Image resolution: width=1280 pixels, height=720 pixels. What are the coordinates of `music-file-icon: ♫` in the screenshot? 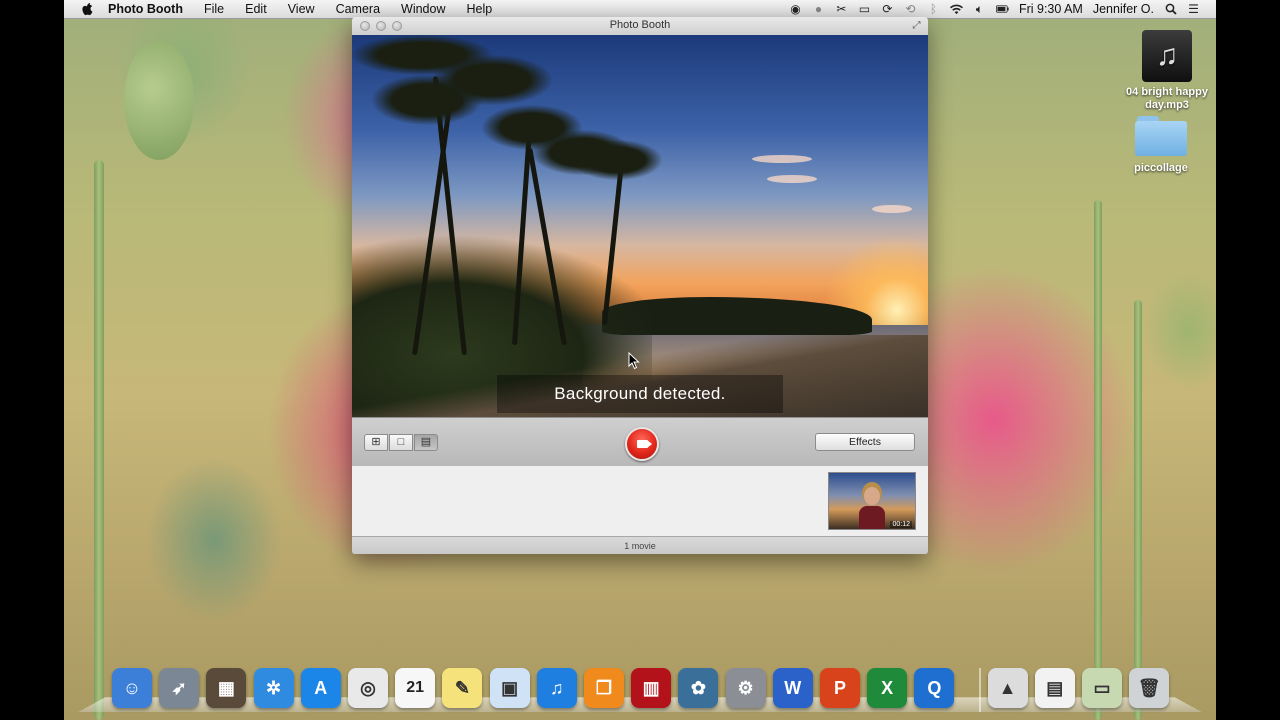 It's located at (1167, 56).